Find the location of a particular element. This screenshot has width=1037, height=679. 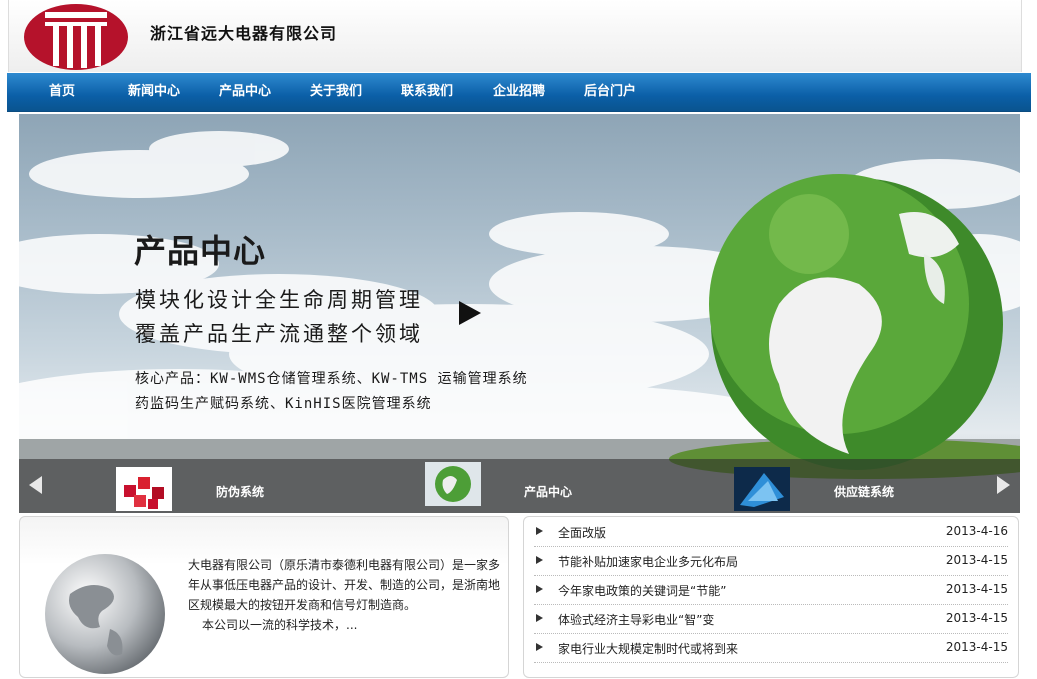

news-item: 体验式经济主导彩电业“智”变 2013-4-15 is located at coordinates (771, 619).